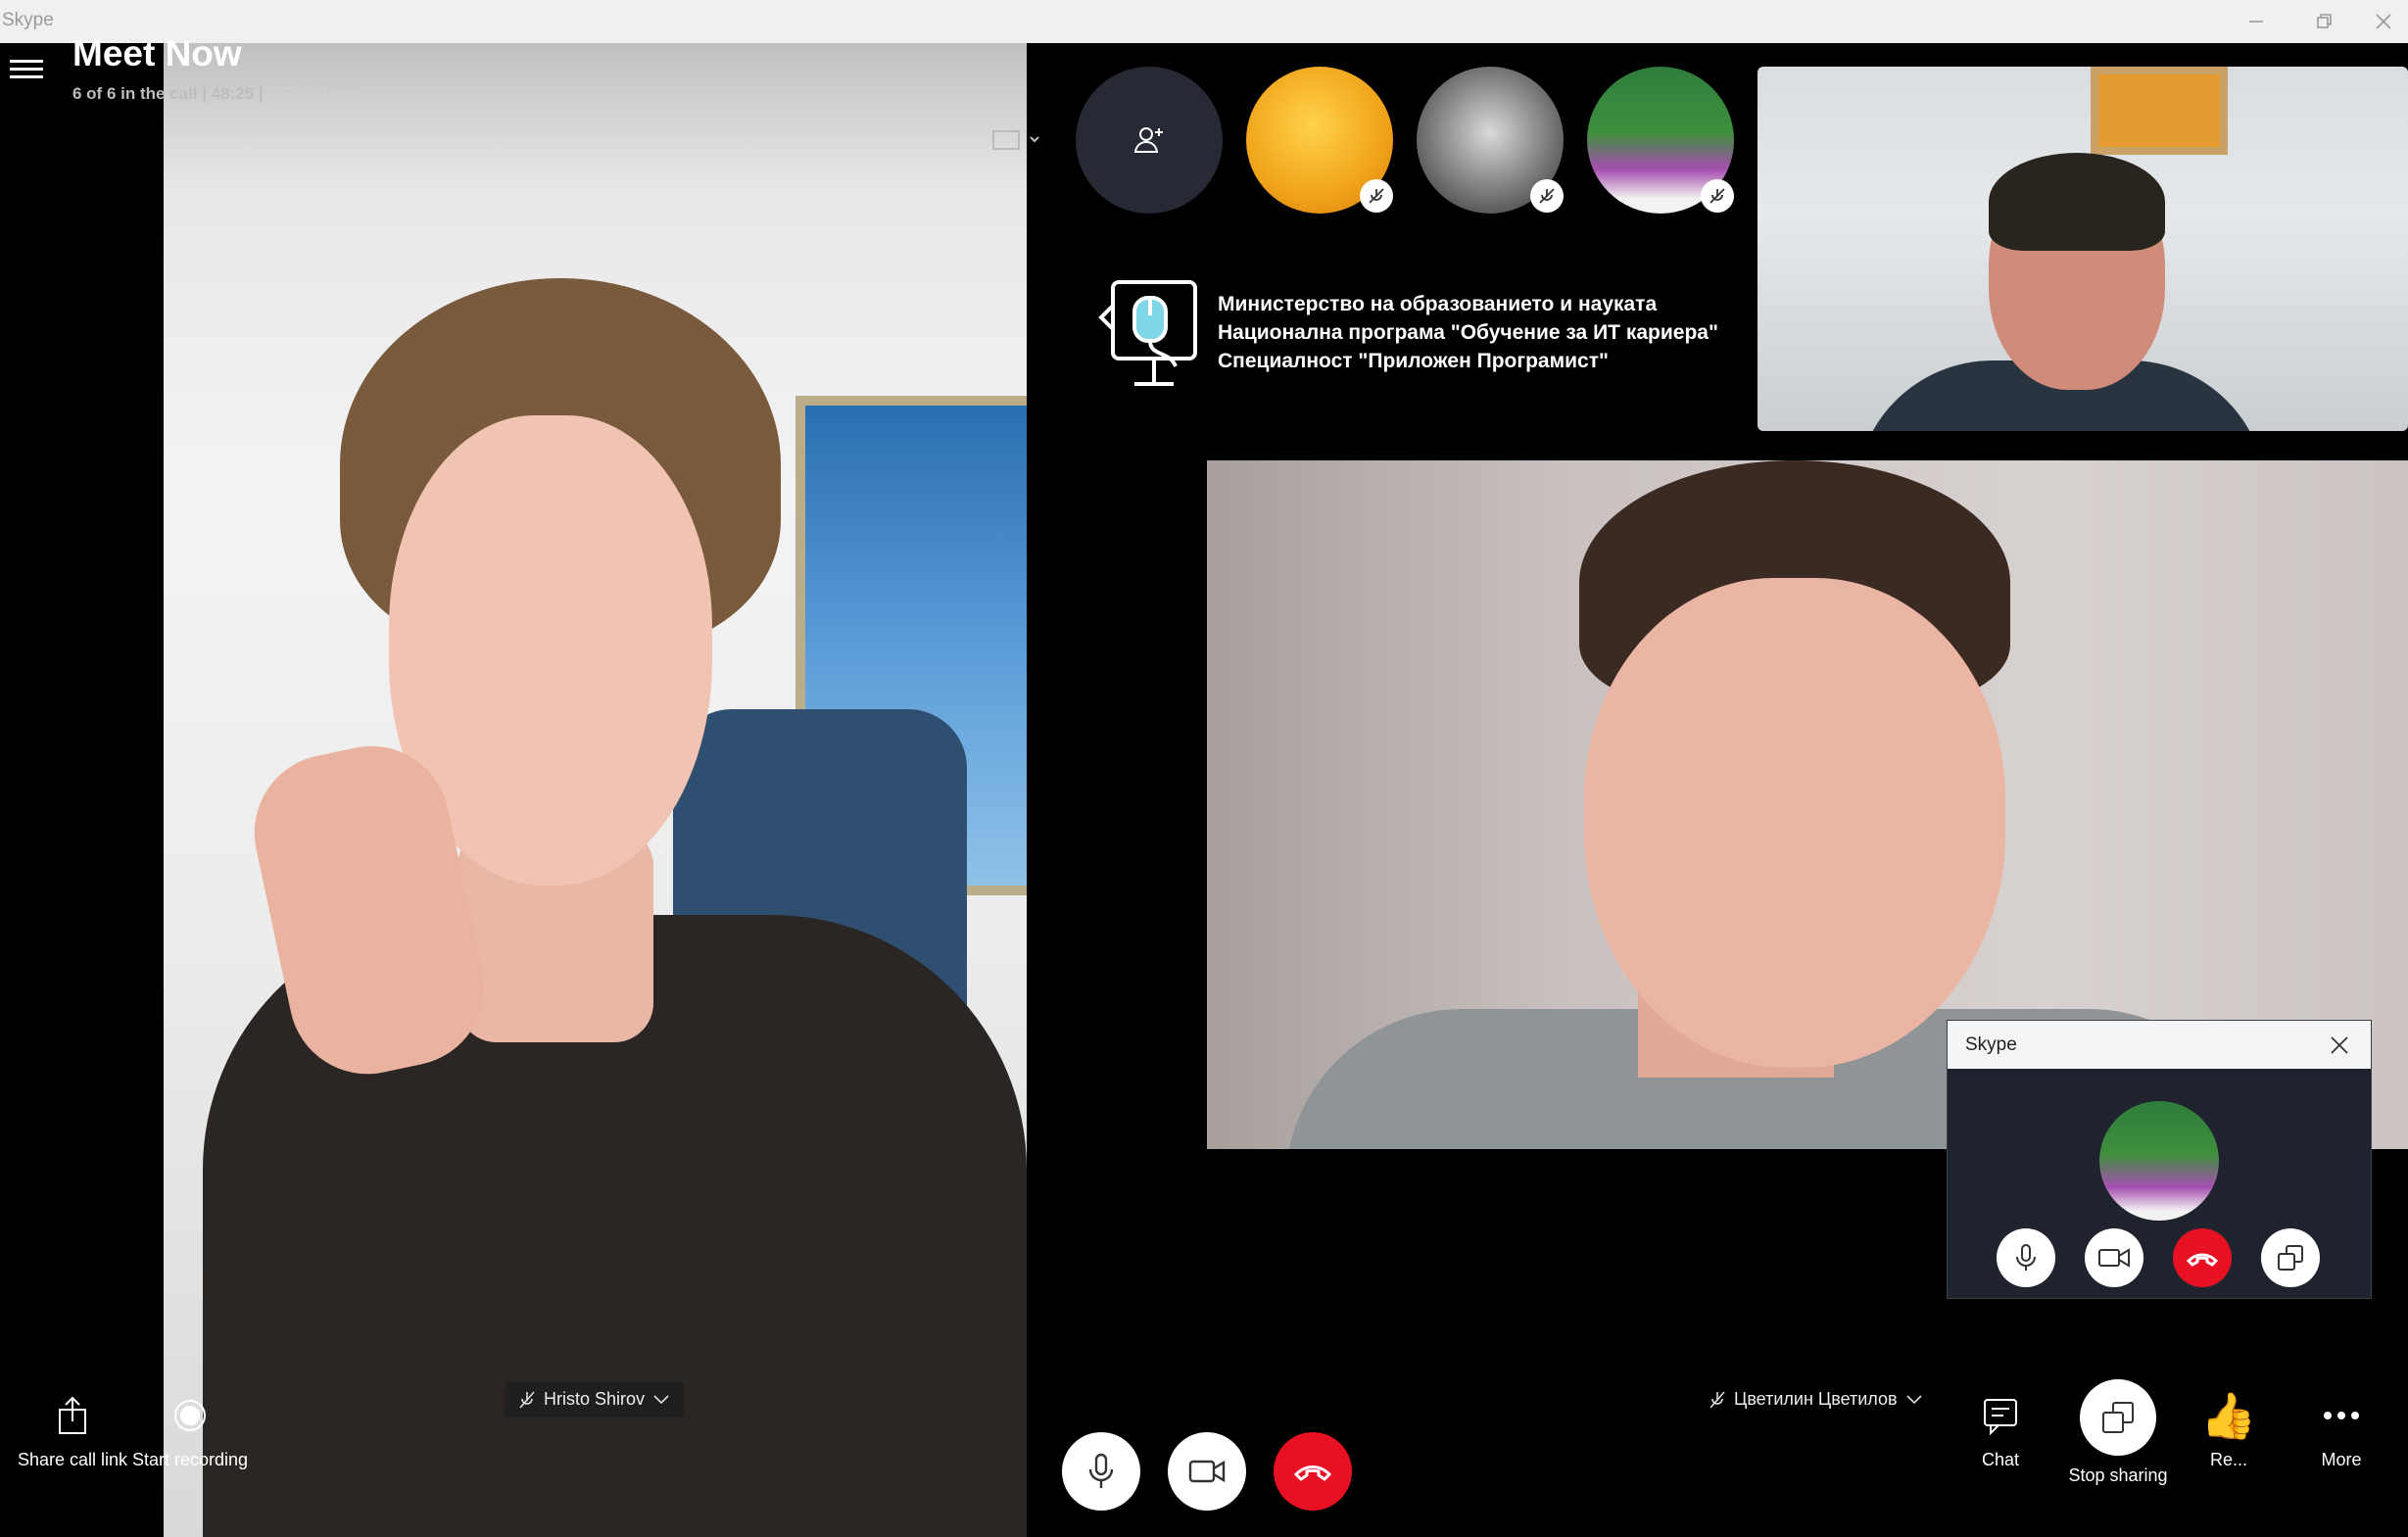 This screenshot has height=1537, width=2408. I want to click on participant-name-badge-left: Hristo Shirov, so click(595, 1399).